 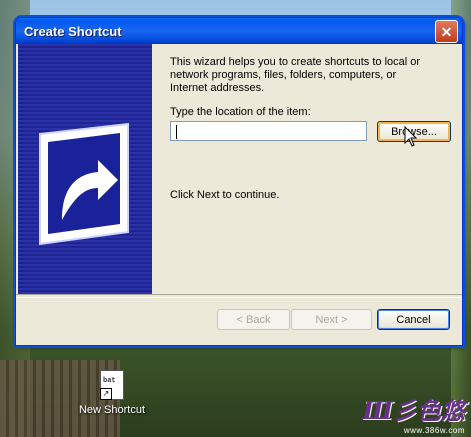 What do you see at coordinates (413, 319) in the screenshot?
I see `cancel-button: Cancel` at bounding box center [413, 319].